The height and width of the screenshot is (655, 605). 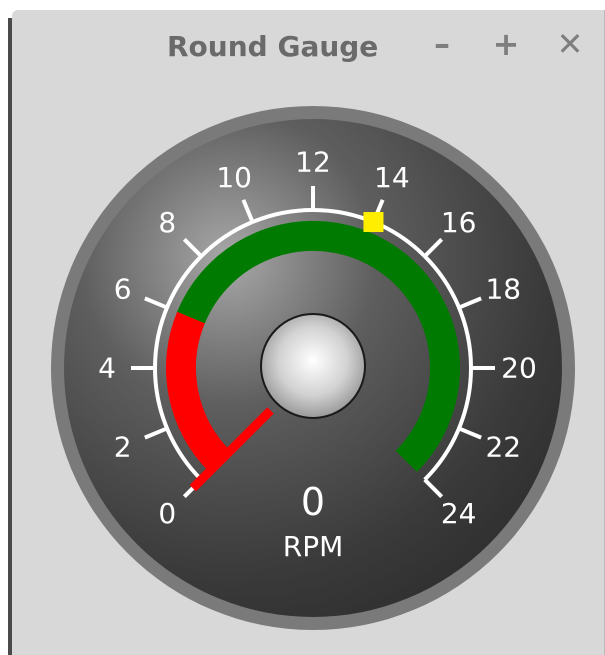 What do you see at coordinates (503, 446) in the screenshot?
I see `tick-label: 22` at bounding box center [503, 446].